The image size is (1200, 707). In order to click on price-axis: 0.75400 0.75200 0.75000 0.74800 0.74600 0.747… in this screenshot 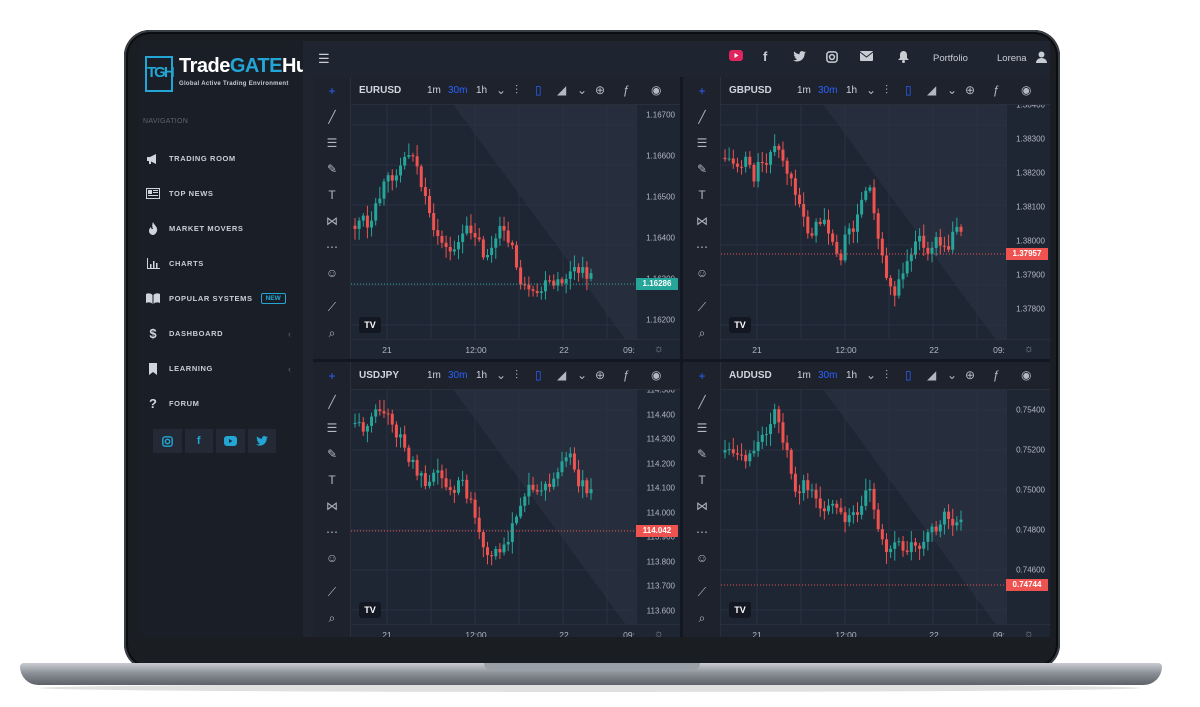, I will do `click(1028, 507)`.